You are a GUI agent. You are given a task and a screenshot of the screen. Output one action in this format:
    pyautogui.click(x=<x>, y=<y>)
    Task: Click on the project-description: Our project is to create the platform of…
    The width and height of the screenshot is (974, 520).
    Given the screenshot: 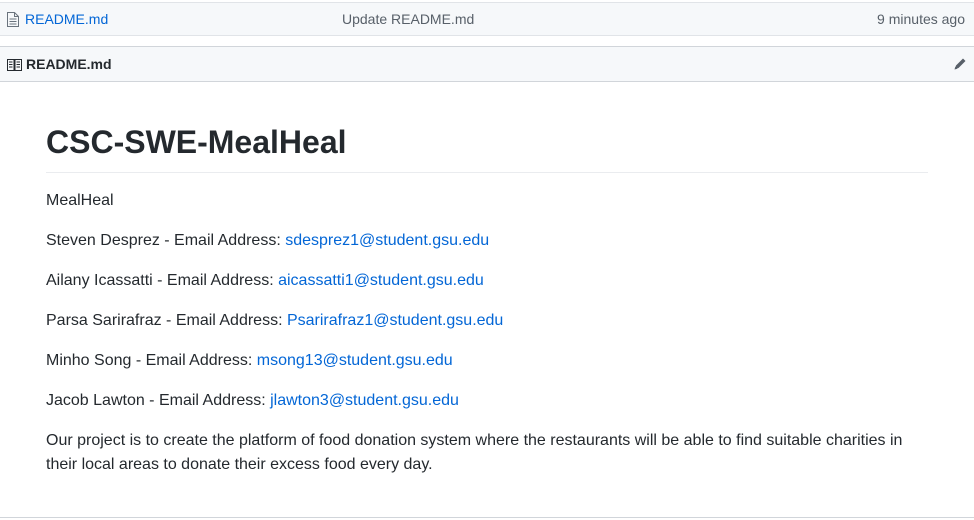 What is the action you would take?
    pyautogui.click(x=474, y=452)
    